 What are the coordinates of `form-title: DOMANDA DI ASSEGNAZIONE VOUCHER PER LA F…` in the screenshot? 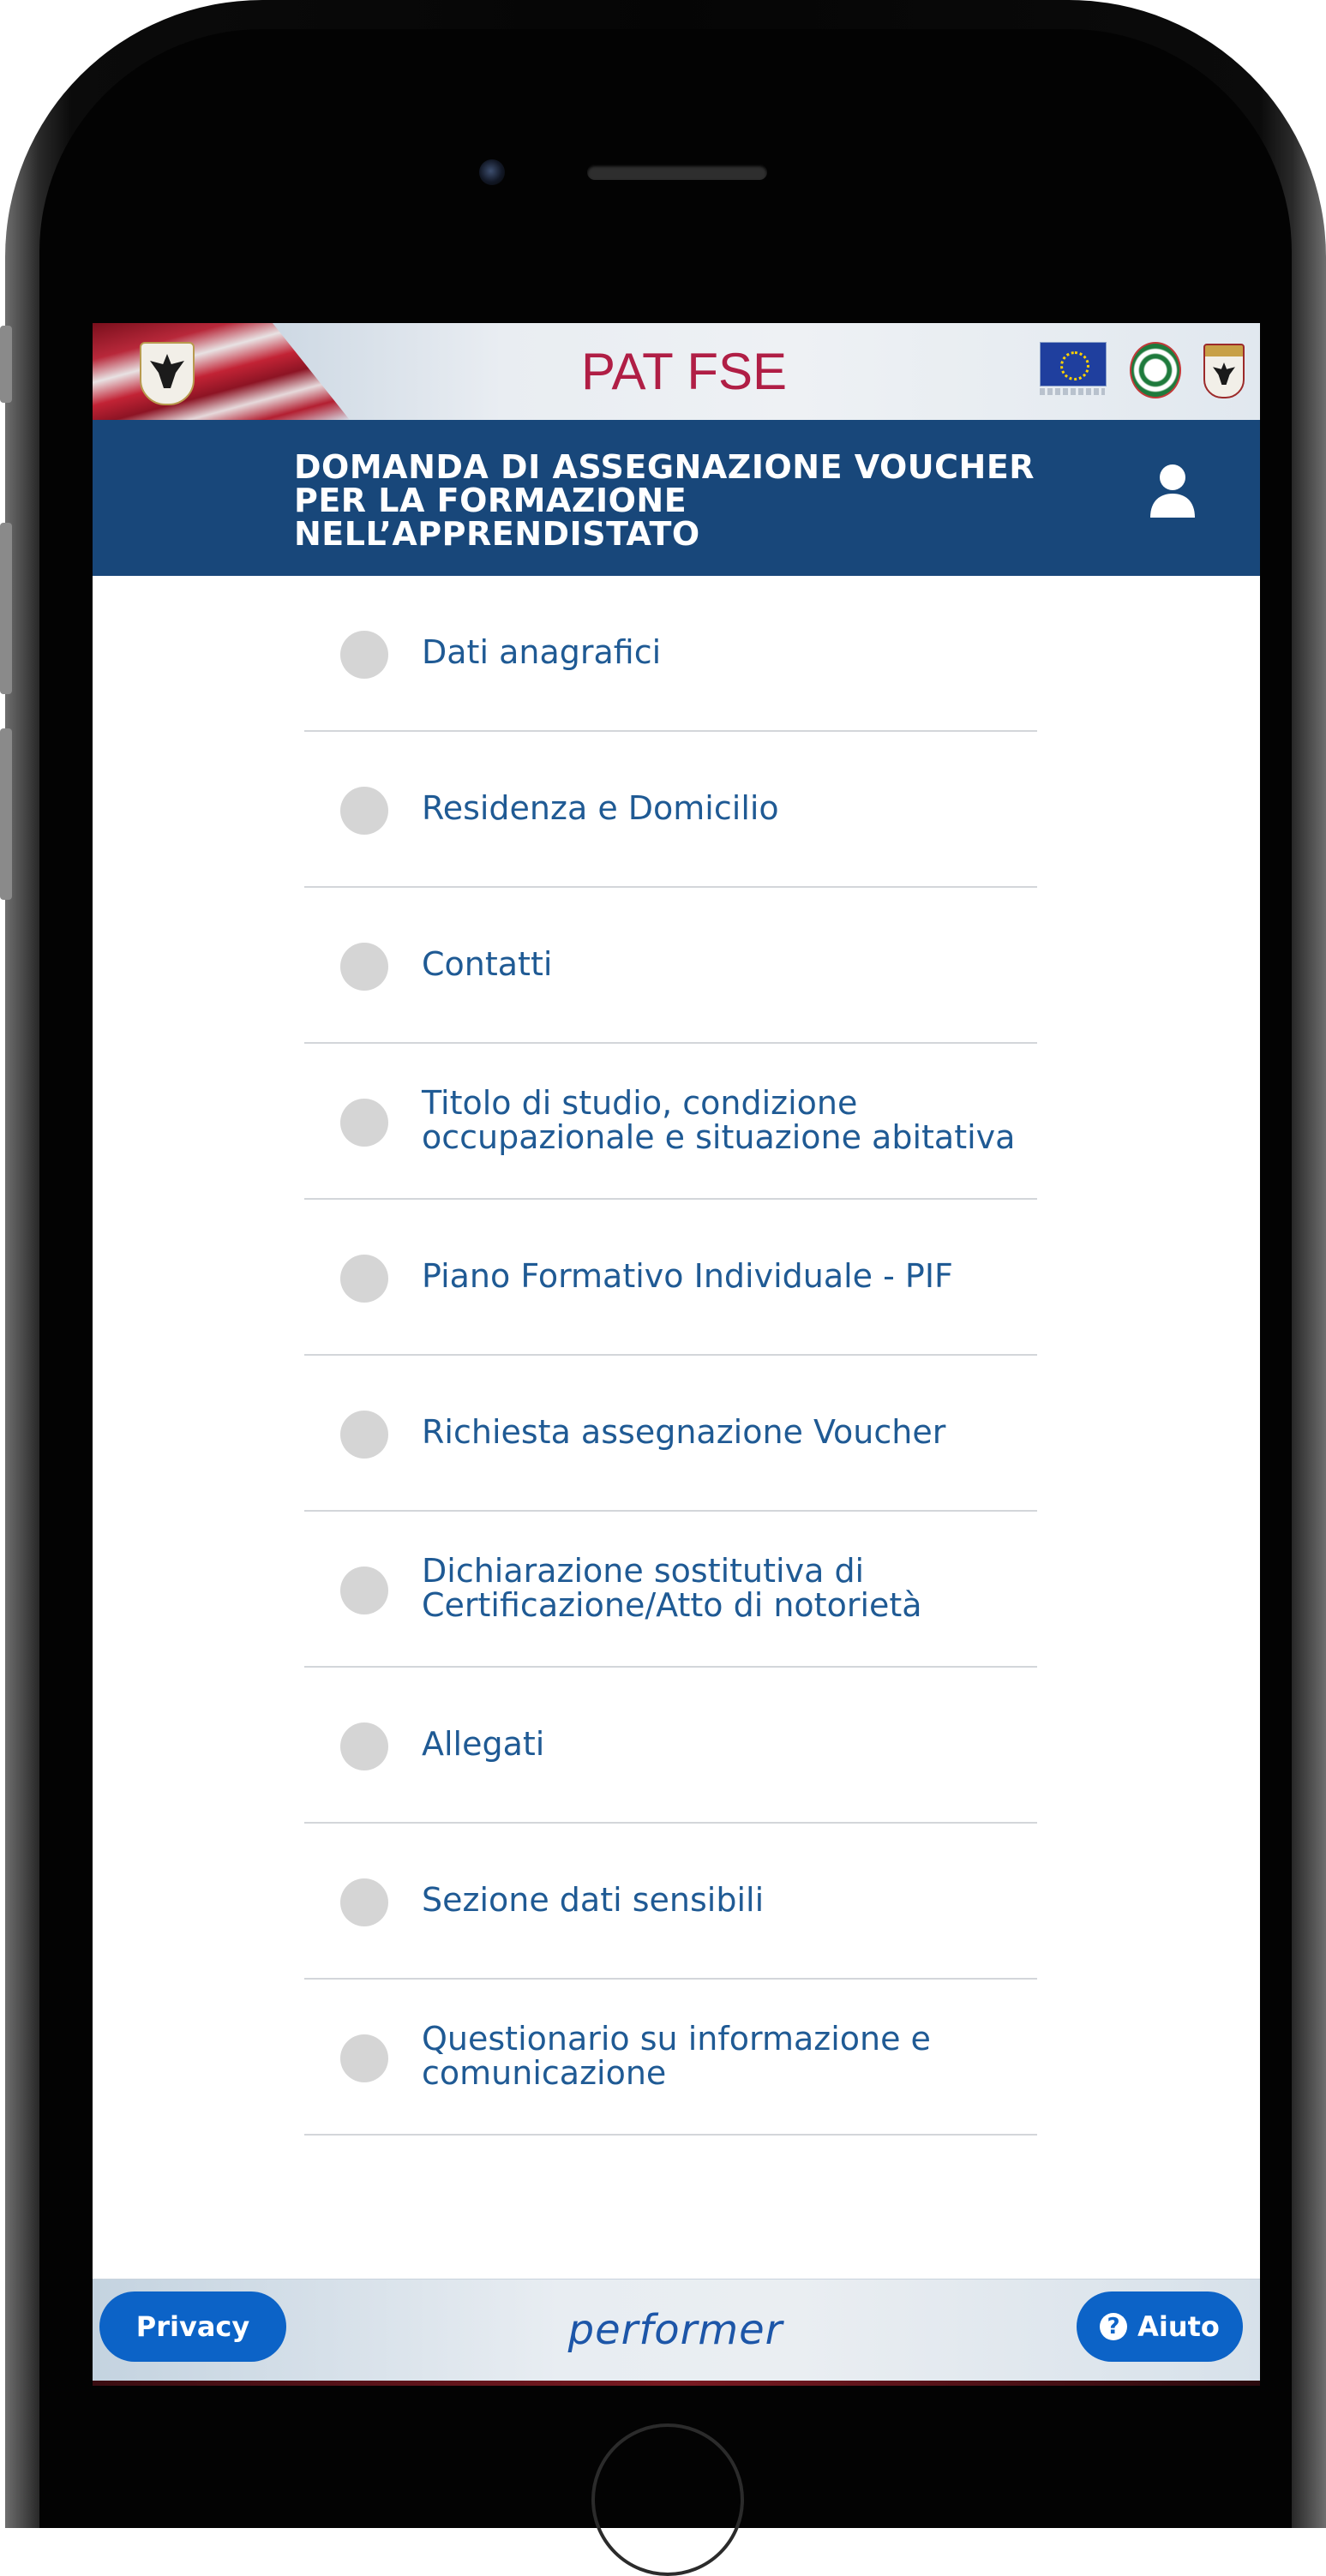 It's located at (664, 500).